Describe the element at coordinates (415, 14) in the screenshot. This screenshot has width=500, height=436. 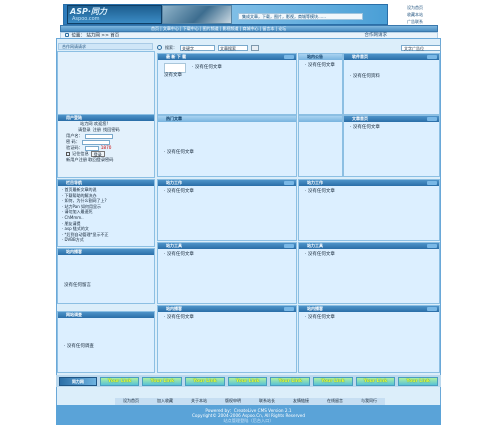
I see `top-link-favorite: 收藏本站` at that location.